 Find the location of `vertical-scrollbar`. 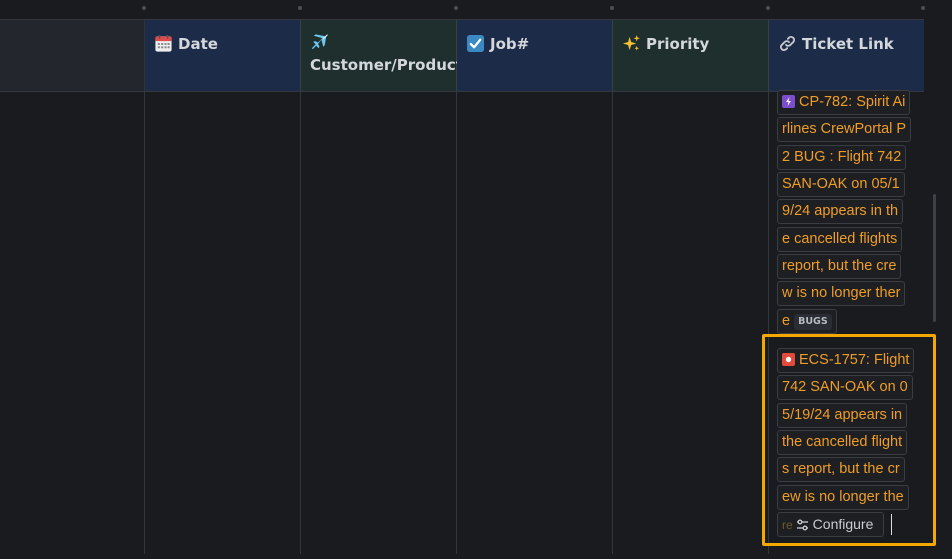

vertical-scrollbar is located at coordinates (934, 258).